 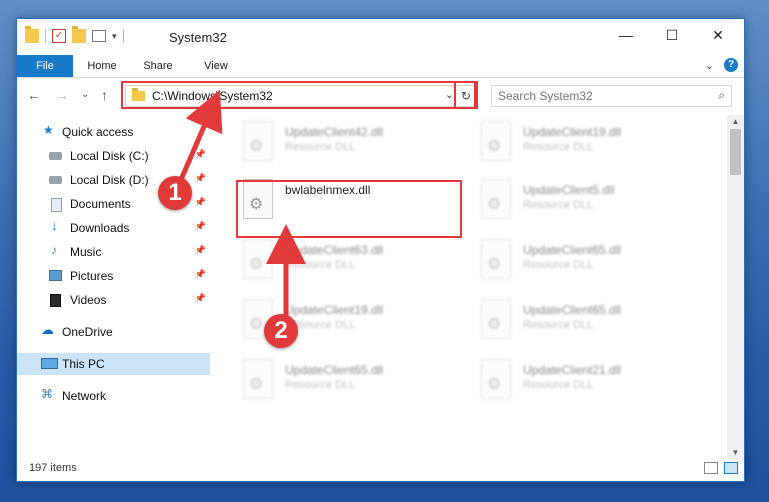 I want to click on address-highlight-box, so click(x=298, y=95).